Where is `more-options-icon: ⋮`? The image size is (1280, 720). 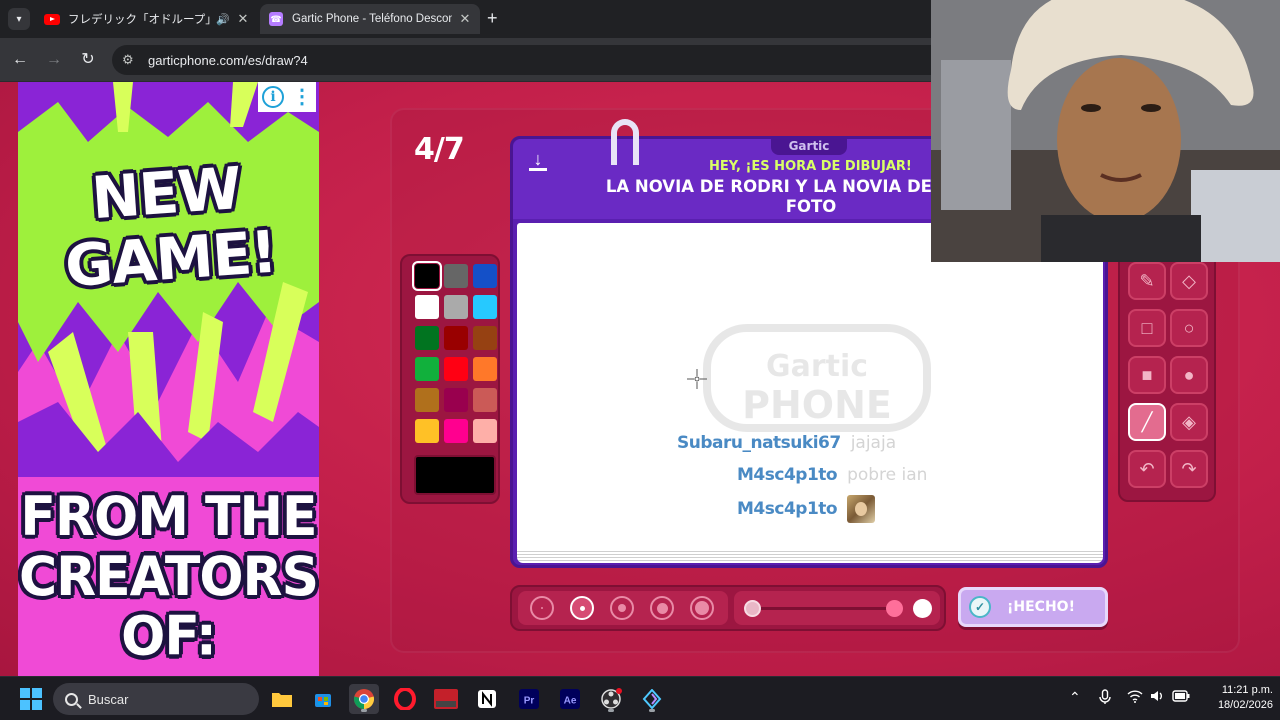
more-options-icon: ⋮ is located at coordinates (302, 97).